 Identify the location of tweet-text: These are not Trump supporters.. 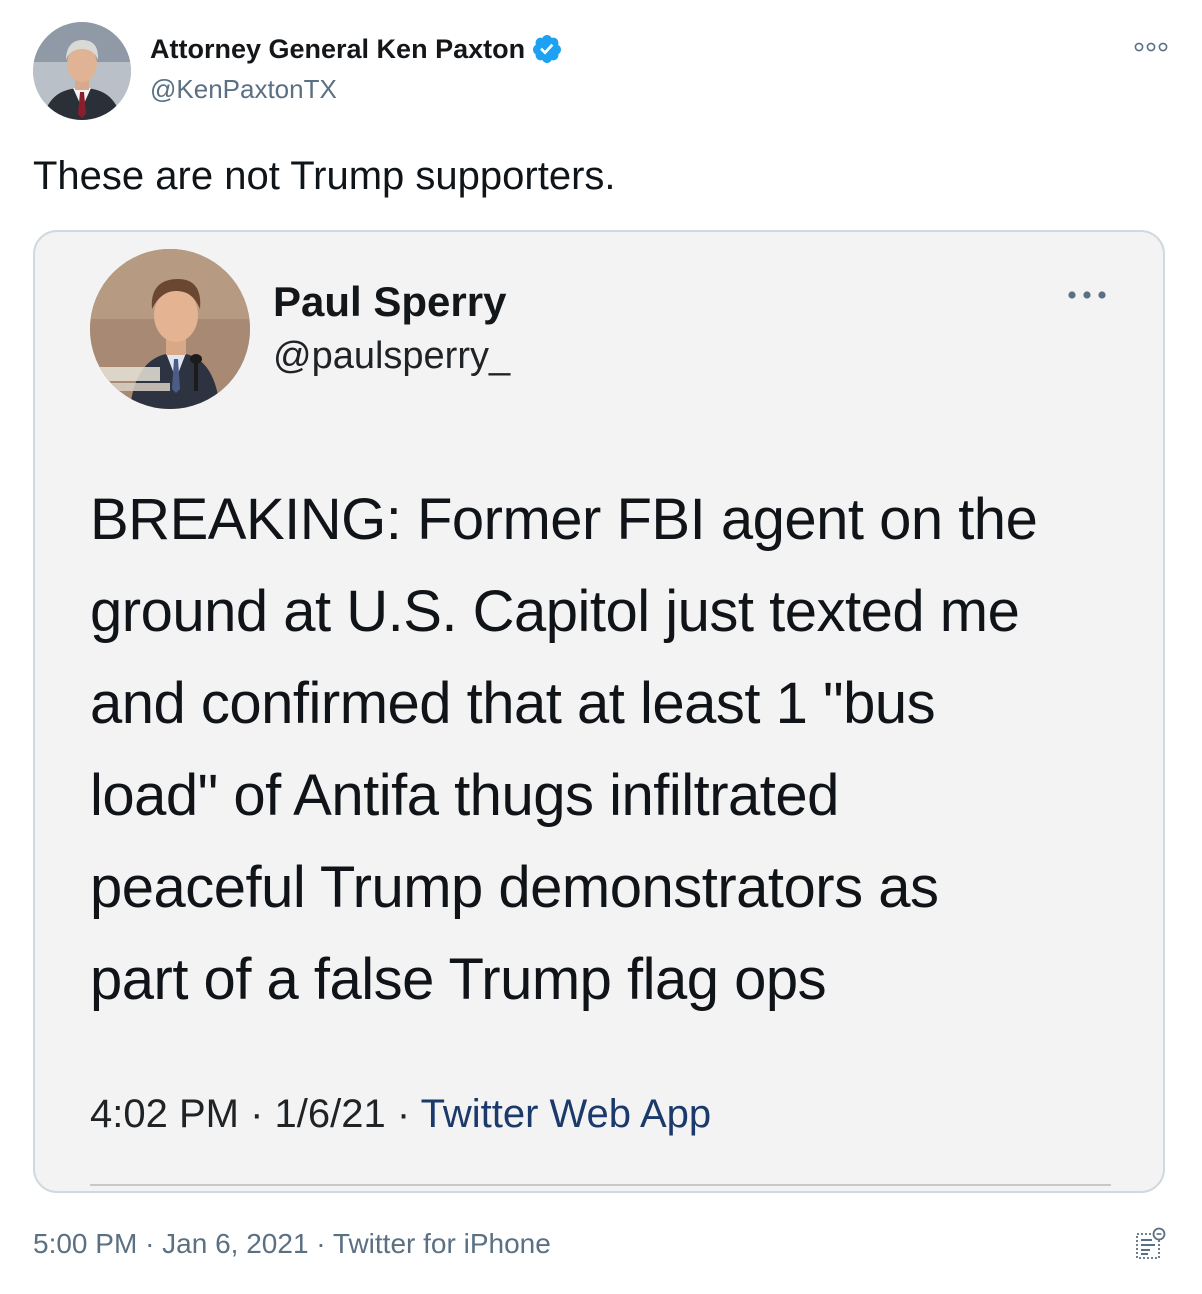
(324, 176).